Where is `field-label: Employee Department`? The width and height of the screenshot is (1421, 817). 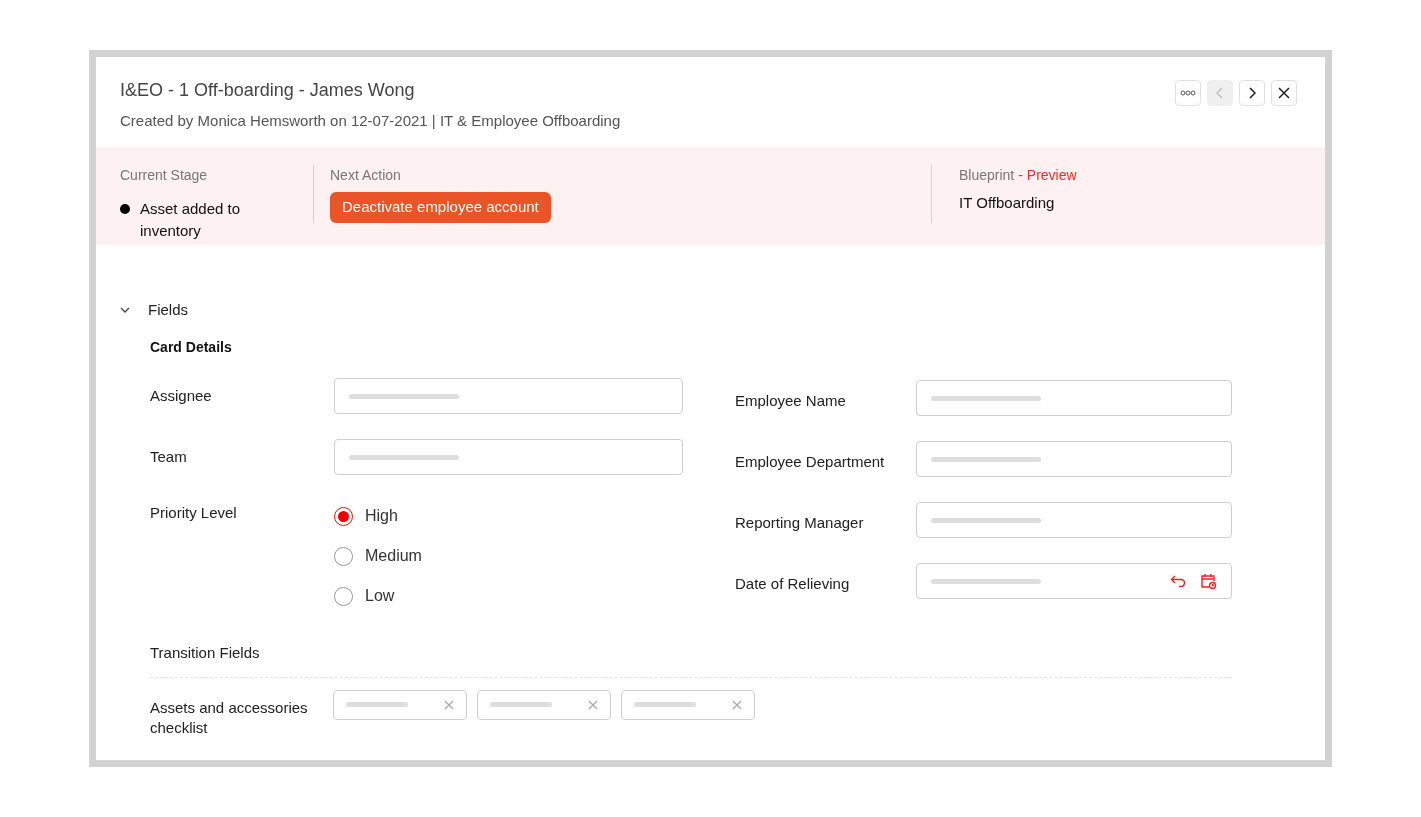
field-label: Employee Department is located at coordinates (810, 461).